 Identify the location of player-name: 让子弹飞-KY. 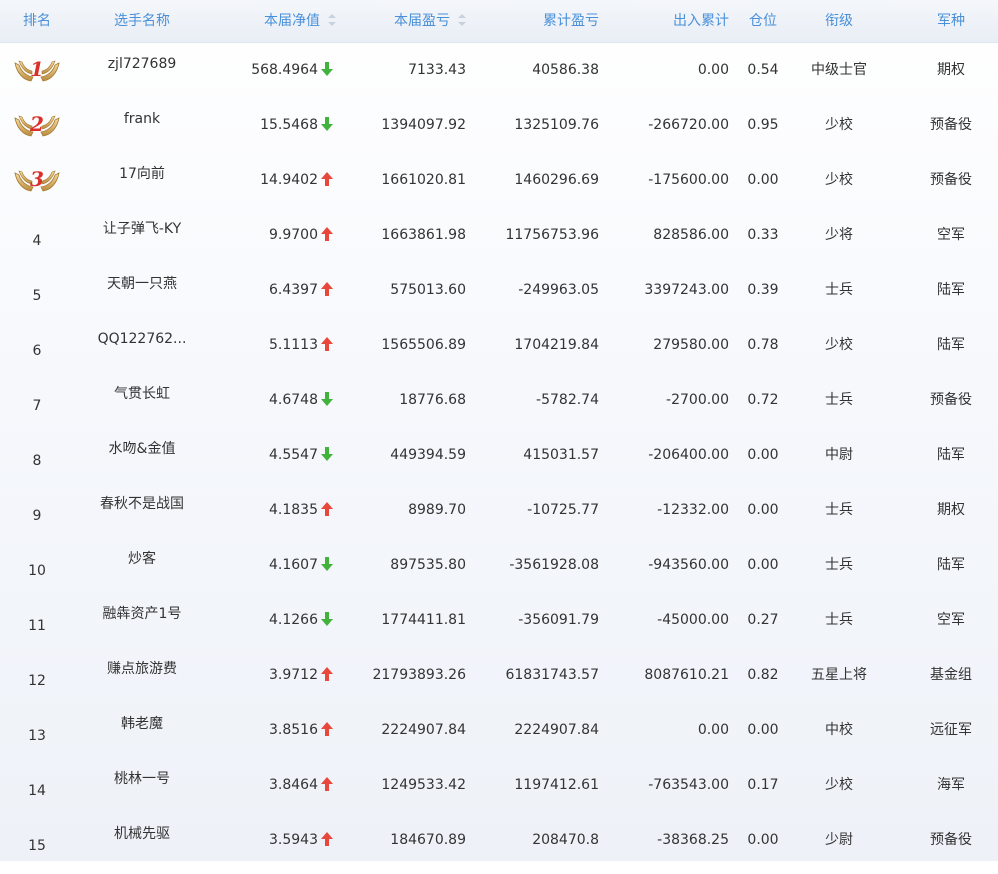
(142, 235).